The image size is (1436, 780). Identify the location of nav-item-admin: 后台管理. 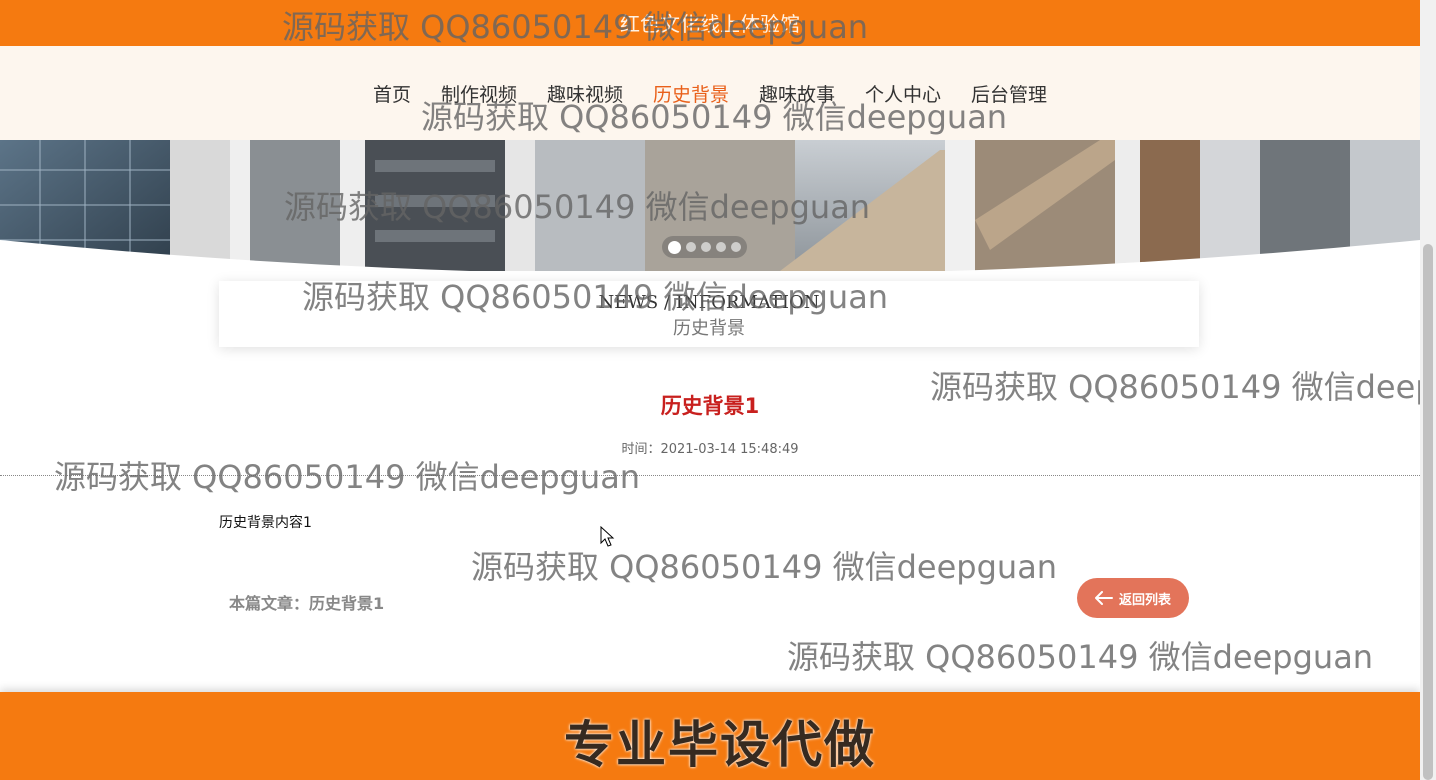
(1009, 93).